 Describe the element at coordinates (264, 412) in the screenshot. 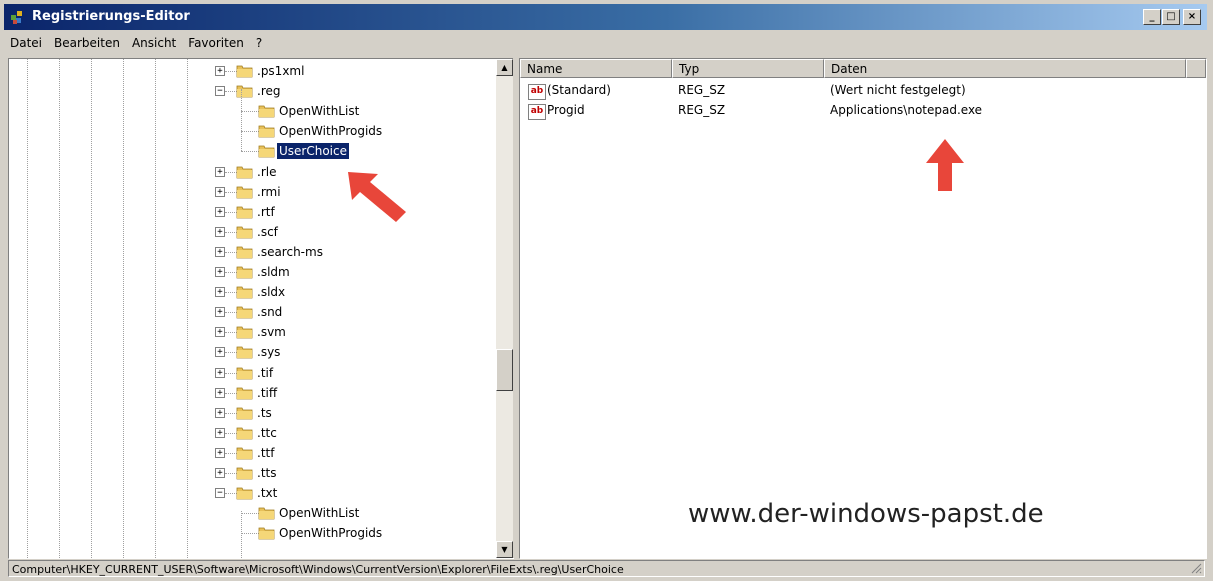

I see `tree-node-label: .ts` at that location.